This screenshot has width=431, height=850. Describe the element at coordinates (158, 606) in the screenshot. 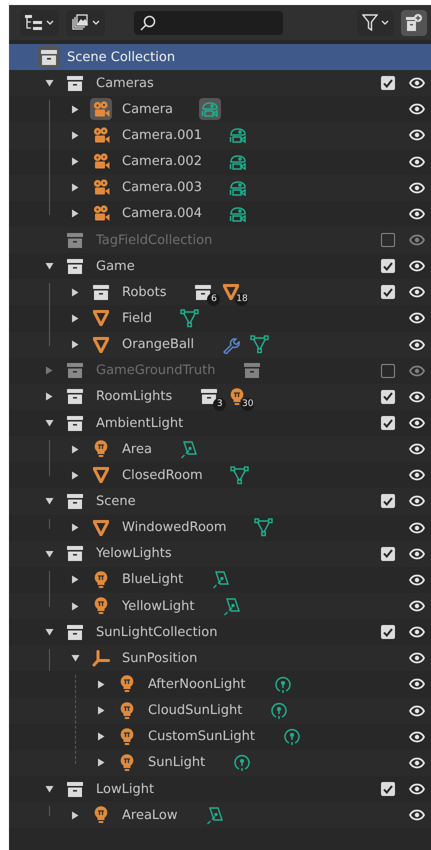

I see `item-name: YellowLight` at that location.